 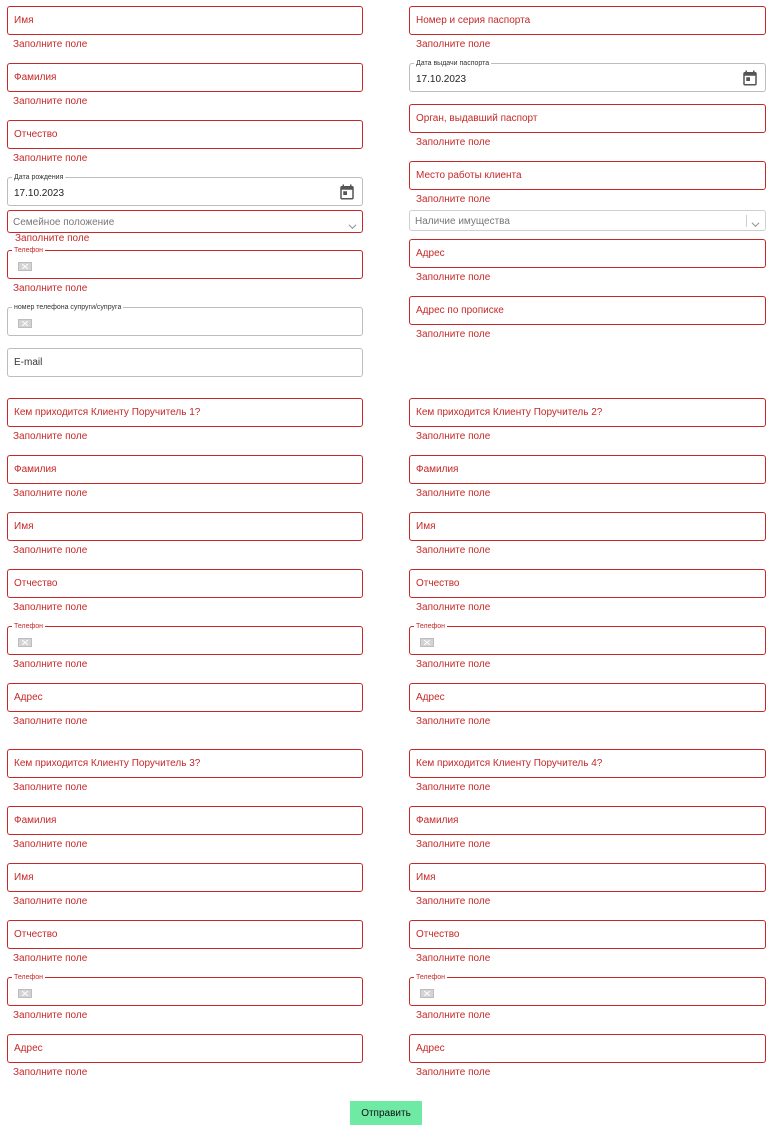 What do you see at coordinates (50, 493) in the screenshot?
I see `guarantor-1-surname-error: Заполните поле` at bounding box center [50, 493].